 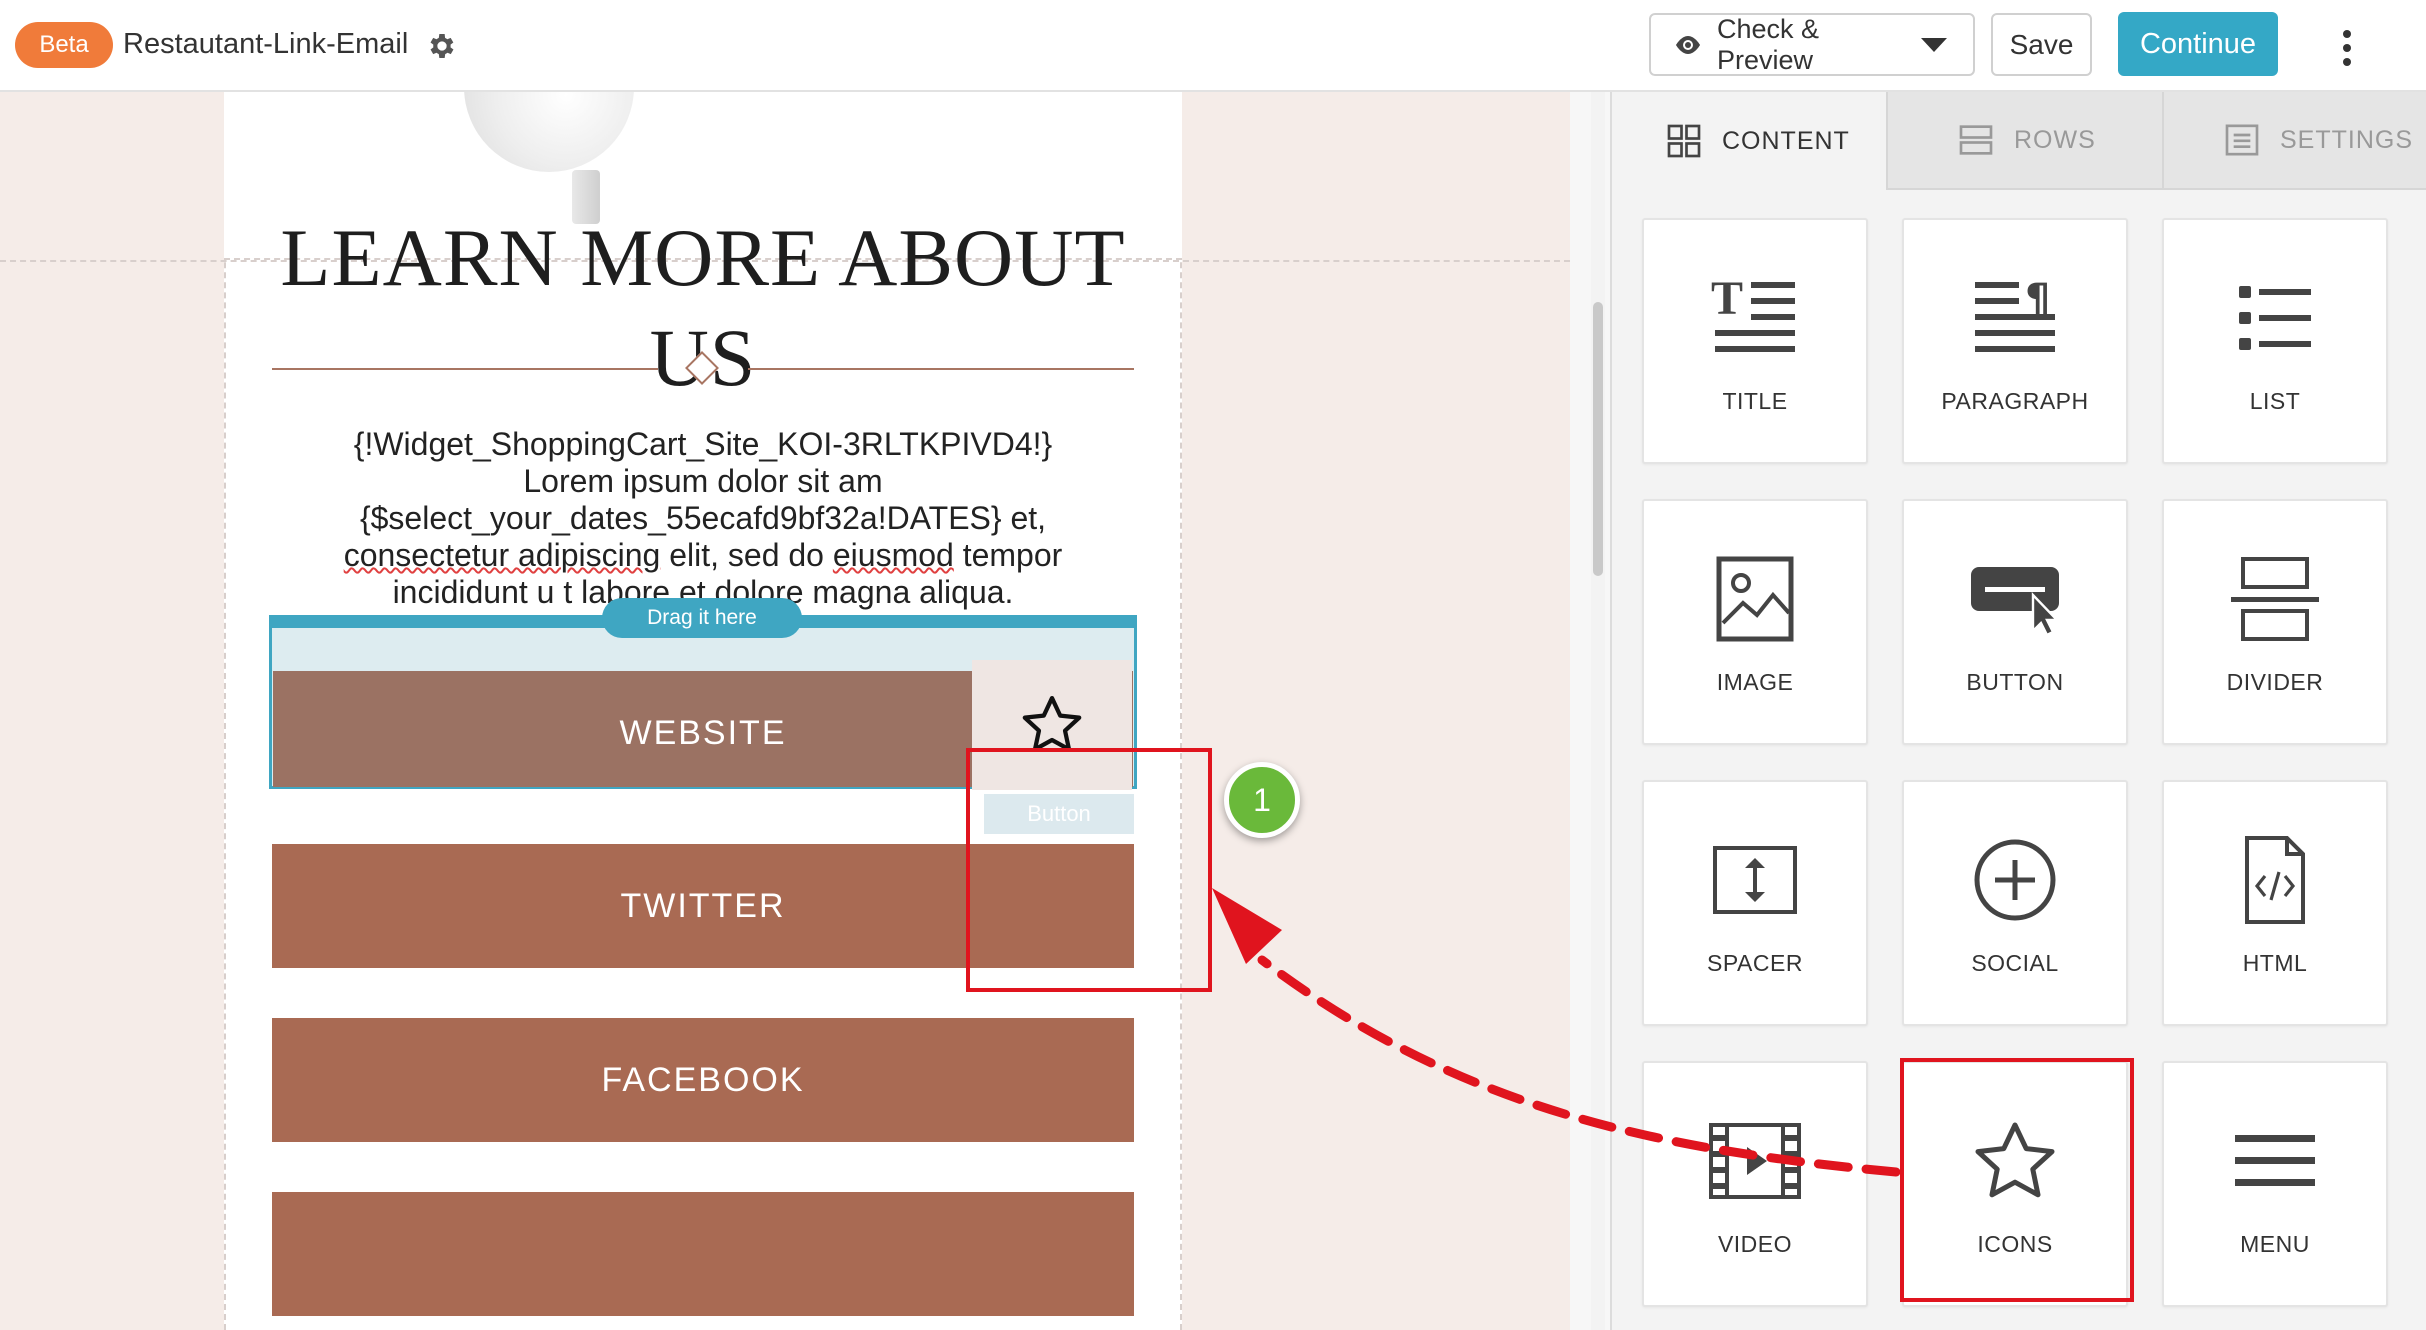 I want to click on email-button-partial, so click(x=703, y=1254).